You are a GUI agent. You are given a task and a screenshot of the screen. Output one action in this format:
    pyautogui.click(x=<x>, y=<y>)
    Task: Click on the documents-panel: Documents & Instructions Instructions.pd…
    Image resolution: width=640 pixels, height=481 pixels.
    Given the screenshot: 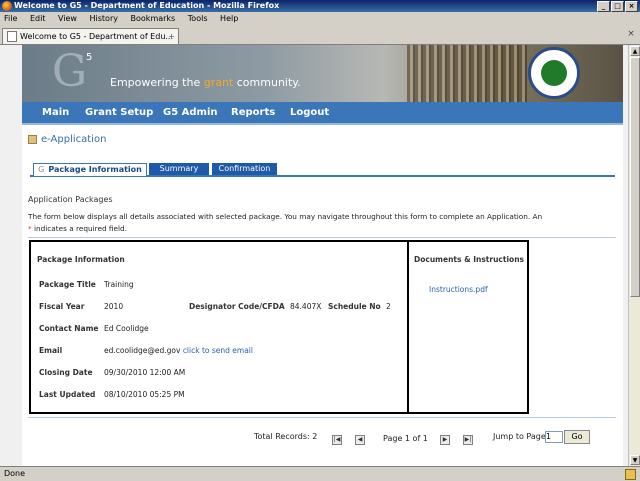 What is the action you would take?
    pyautogui.click(x=468, y=327)
    